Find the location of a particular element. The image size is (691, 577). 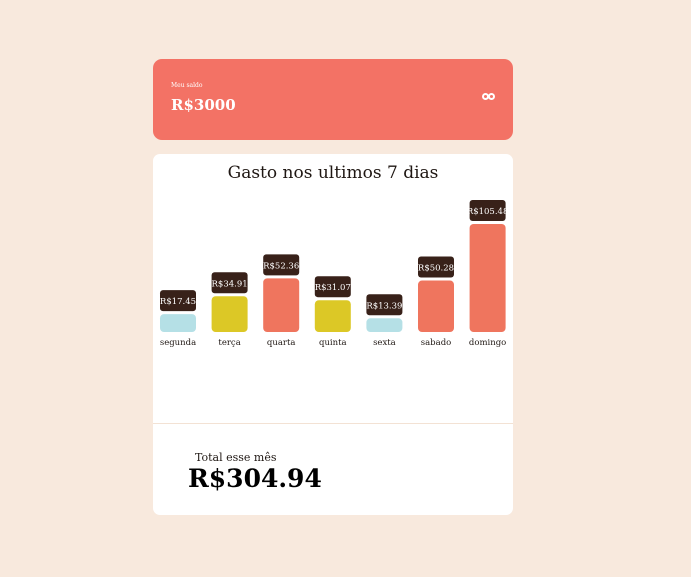

value-label-quinta: R$31.07 is located at coordinates (333, 288).